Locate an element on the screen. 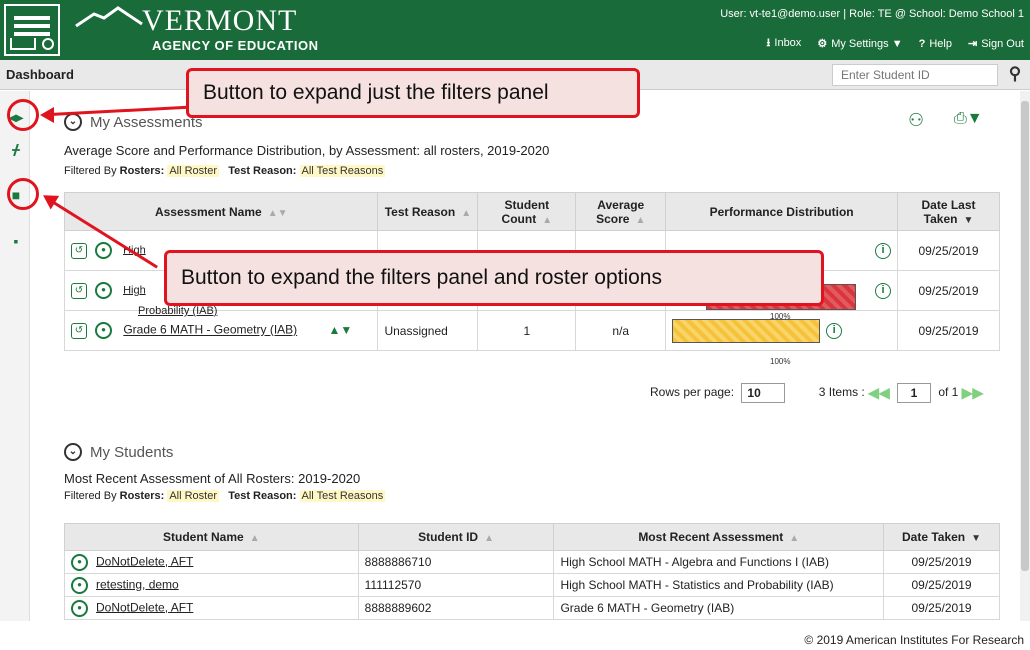 The height and width of the screenshot is (650, 1030). gear-icon: ⚙ is located at coordinates (822, 44).